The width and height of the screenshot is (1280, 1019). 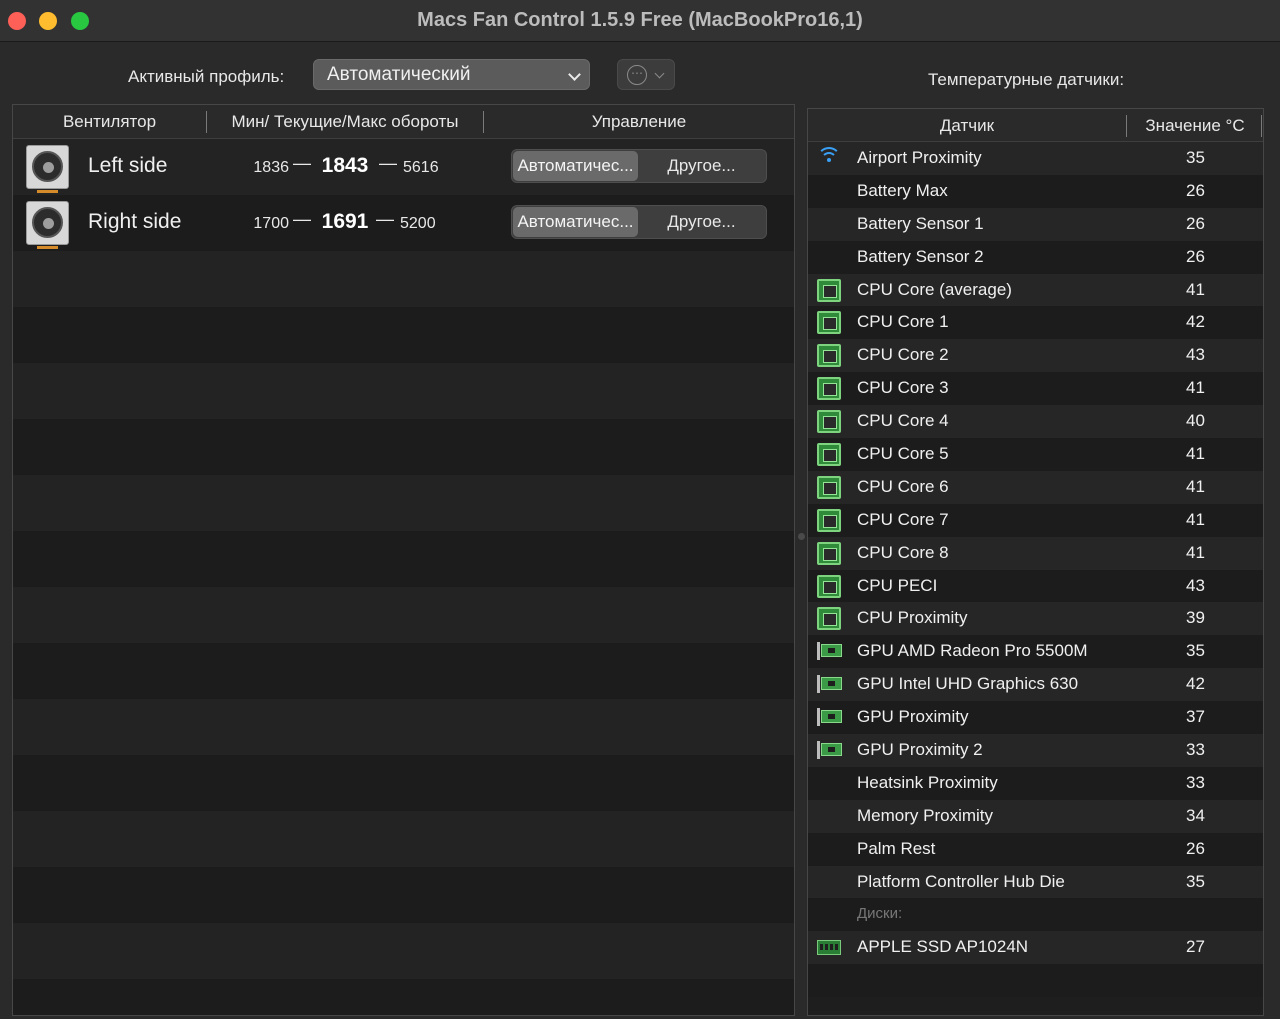 I want to click on sensor-name: Palm Rest, so click(x=896, y=848).